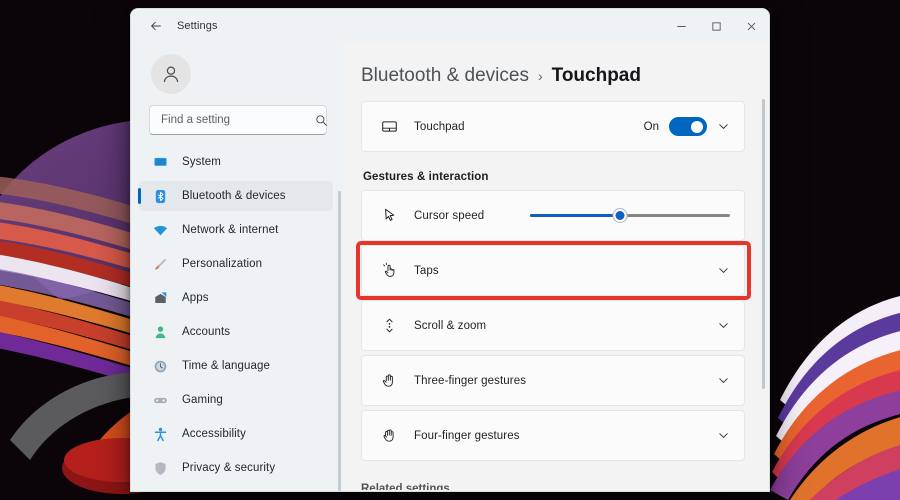 The height and width of the screenshot is (500, 900). I want to click on page-title: Touchpad, so click(596, 75).